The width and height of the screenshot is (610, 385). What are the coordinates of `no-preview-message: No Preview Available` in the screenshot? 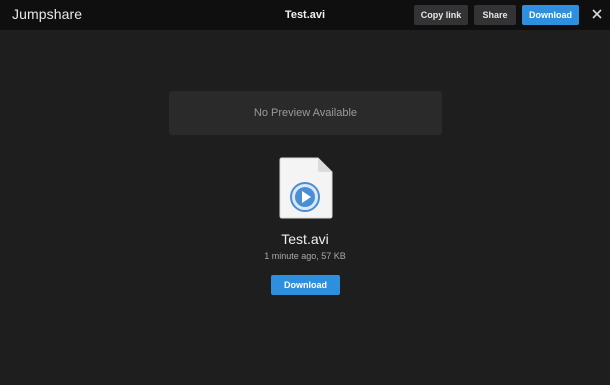 It's located at (305, 113).